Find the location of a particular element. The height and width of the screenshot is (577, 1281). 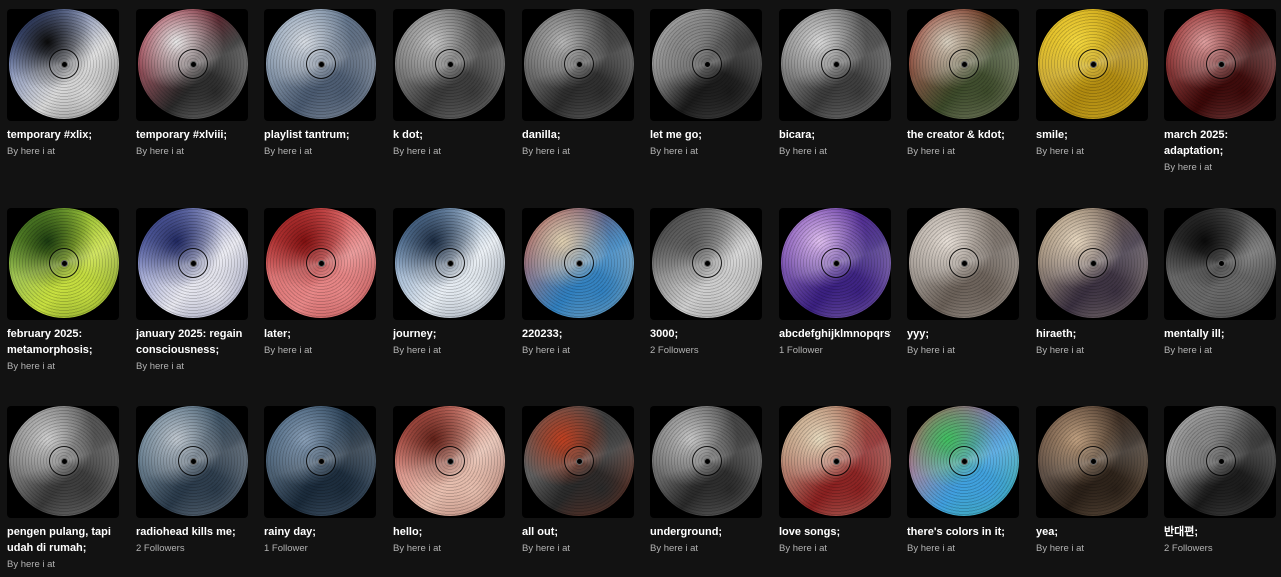

playlist-title: 3000; is located at coordinates (706, 334).